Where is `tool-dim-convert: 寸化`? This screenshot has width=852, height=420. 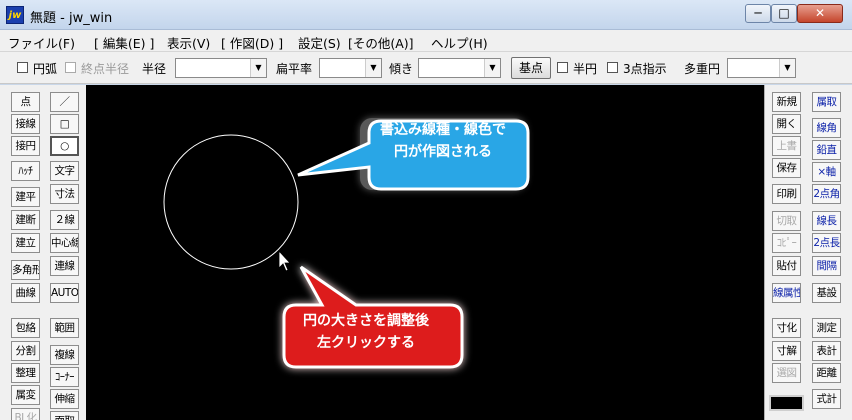 tool-dim-convert: 寸化 is located at coordinates (786, 328).